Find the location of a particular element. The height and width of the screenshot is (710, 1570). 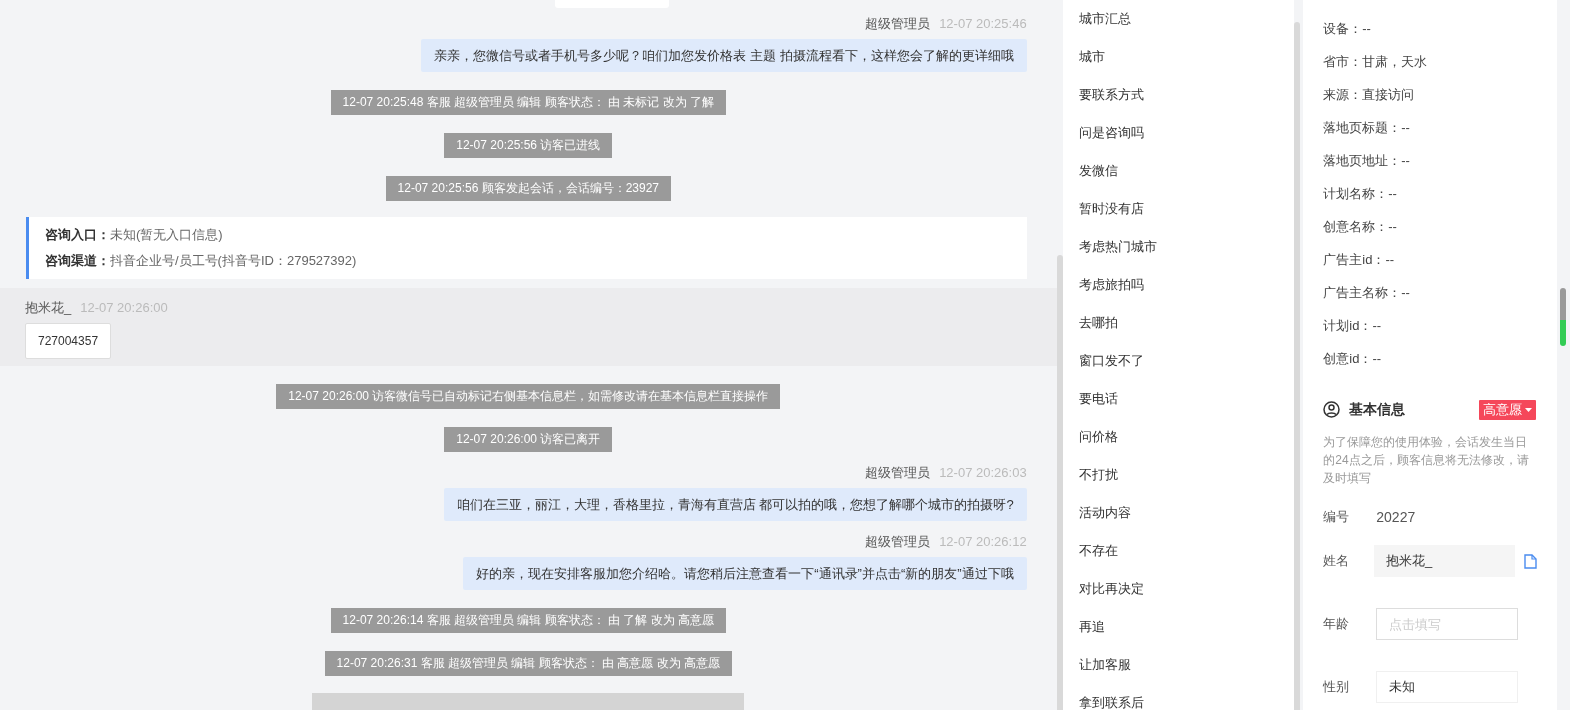

entry-value: 未知(暂无入口信息) is located at coordinates (166, 235).